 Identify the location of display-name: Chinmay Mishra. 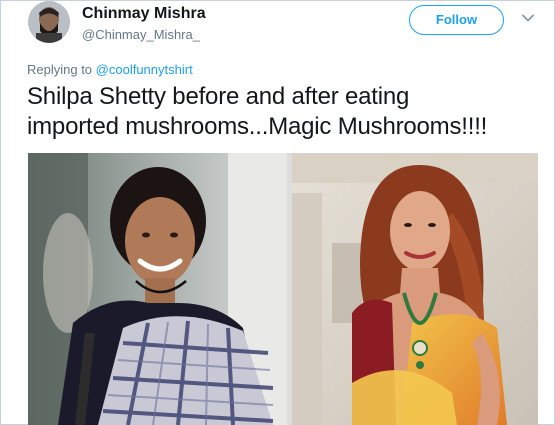
(144, 14).